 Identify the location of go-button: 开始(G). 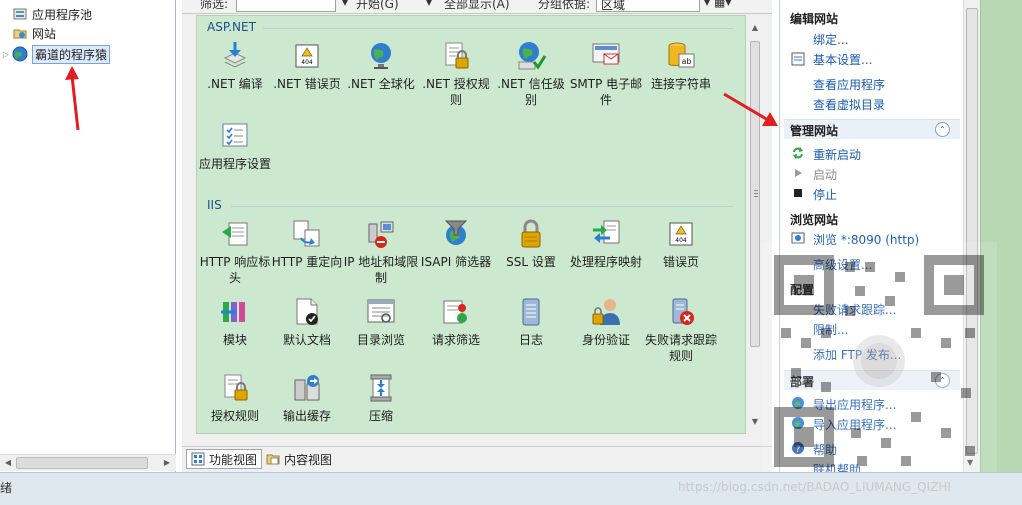
(377, 6).